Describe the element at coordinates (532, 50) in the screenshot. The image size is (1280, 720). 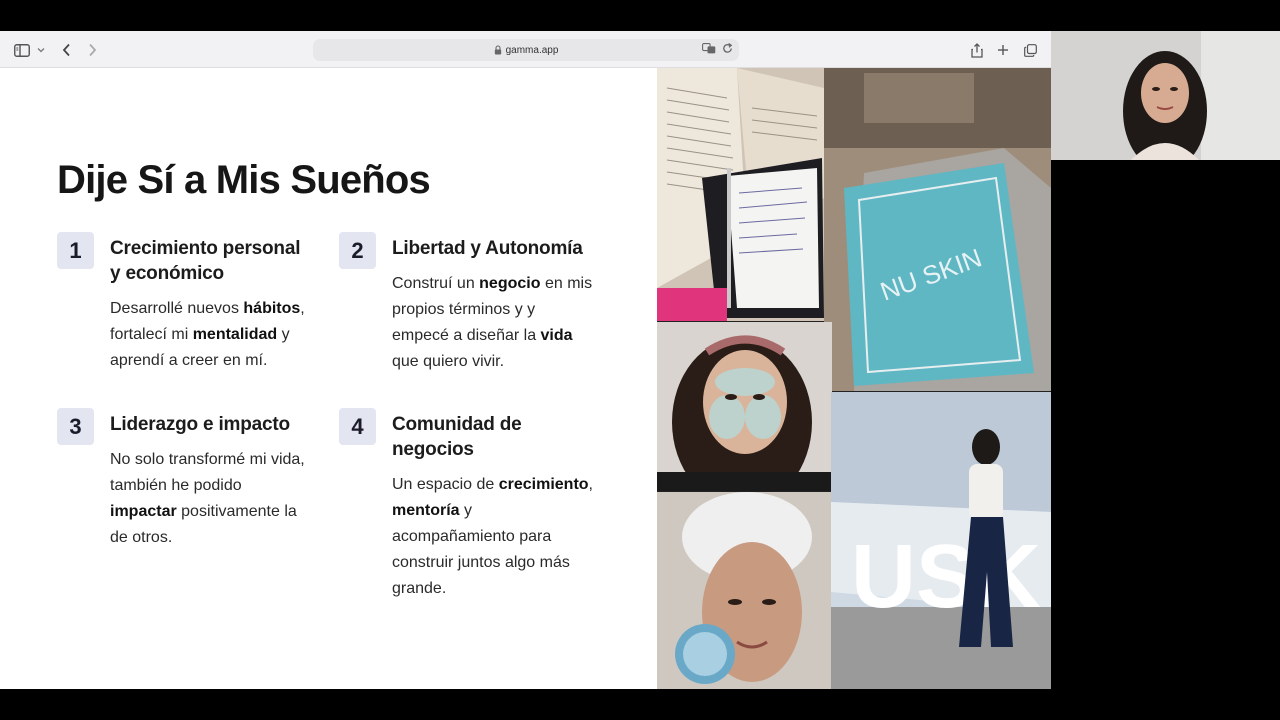
I see `url-text: gamma.app` at that location.